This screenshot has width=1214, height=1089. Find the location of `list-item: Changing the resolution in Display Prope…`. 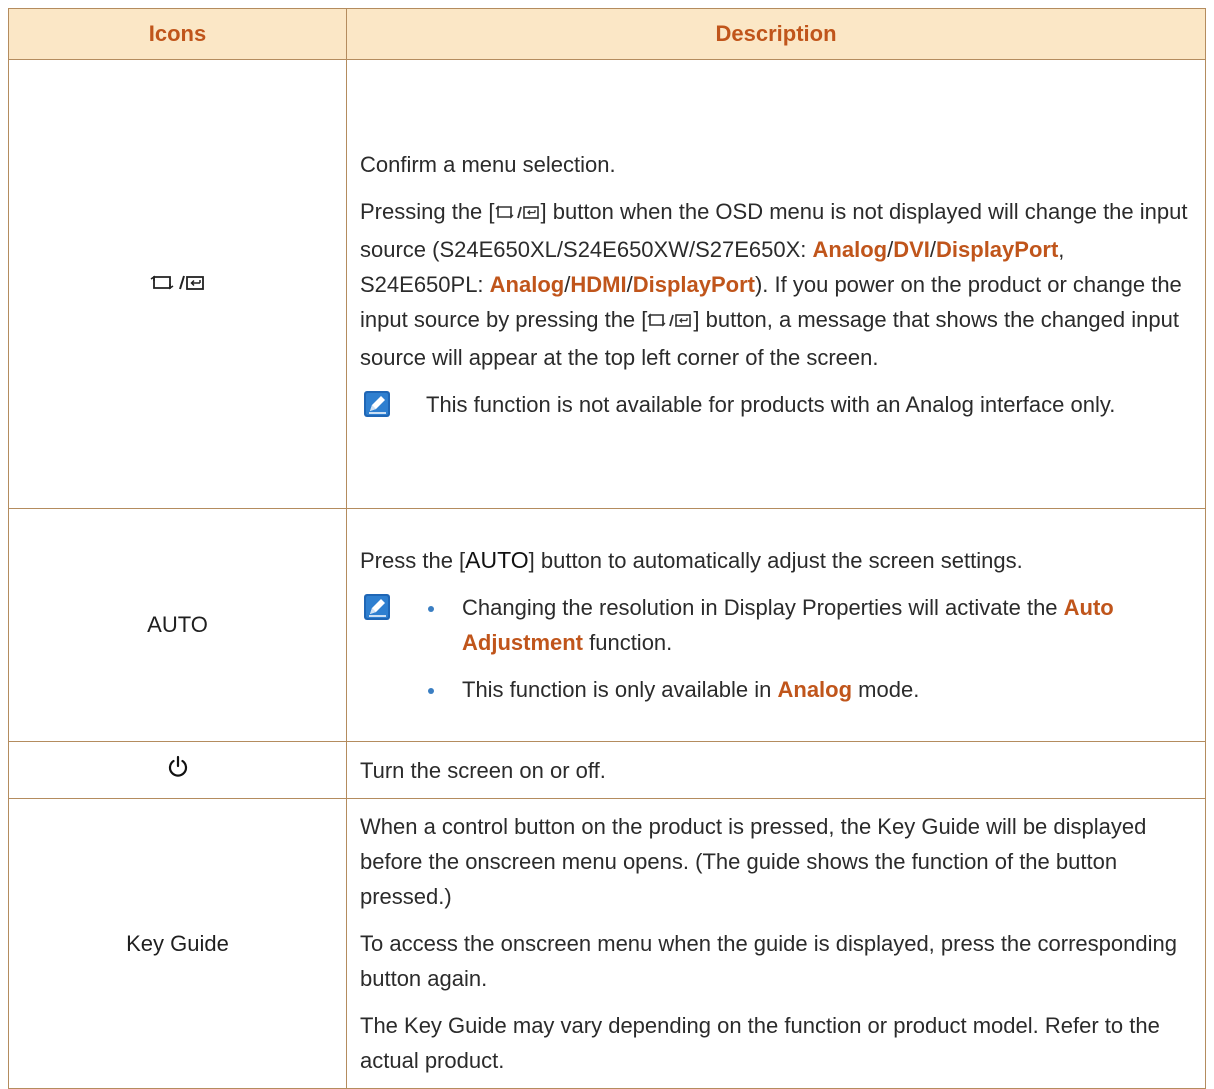

list-item: Changing the resolution in Display Prope… is located at coordinates (809, 625).